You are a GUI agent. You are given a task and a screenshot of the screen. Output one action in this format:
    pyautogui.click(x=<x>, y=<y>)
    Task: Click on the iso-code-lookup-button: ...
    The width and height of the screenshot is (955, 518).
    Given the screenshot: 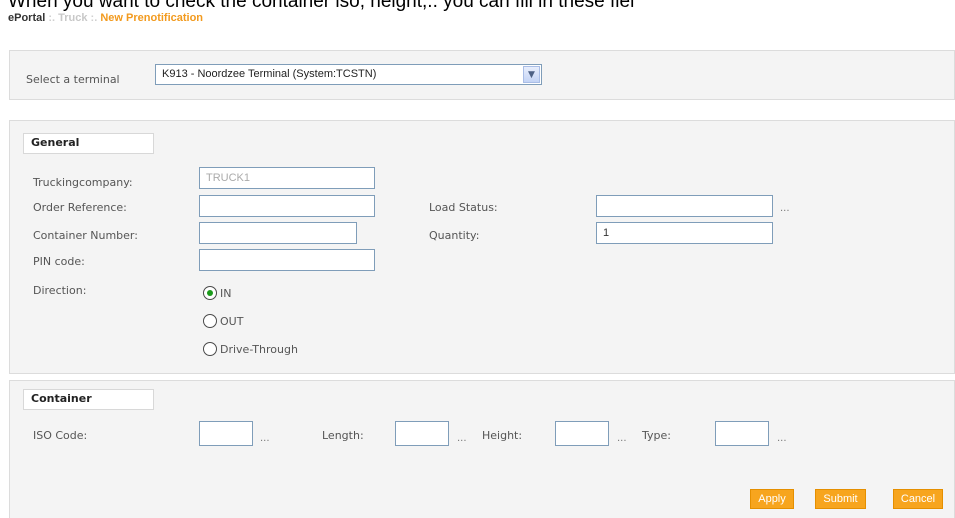 What is the action you would take?
    pyautogui.click(x=265, y=438)
    